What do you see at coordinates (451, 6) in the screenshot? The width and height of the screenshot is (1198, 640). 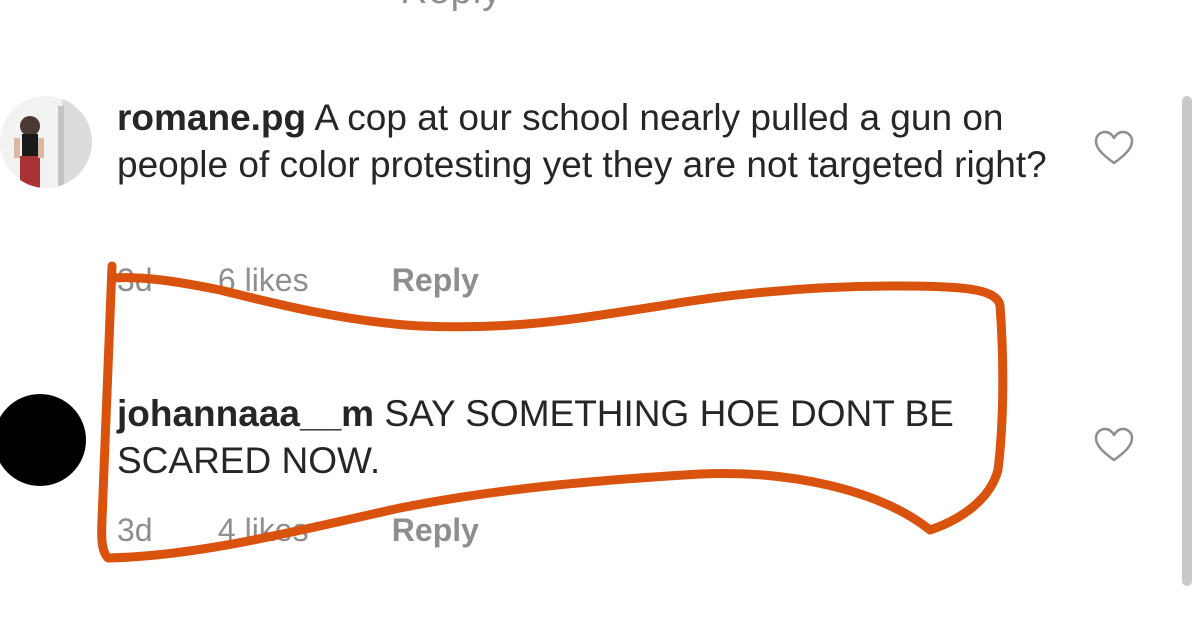 I see `previous-reply-cutoff: Reply` at bounding box center [451, 6].